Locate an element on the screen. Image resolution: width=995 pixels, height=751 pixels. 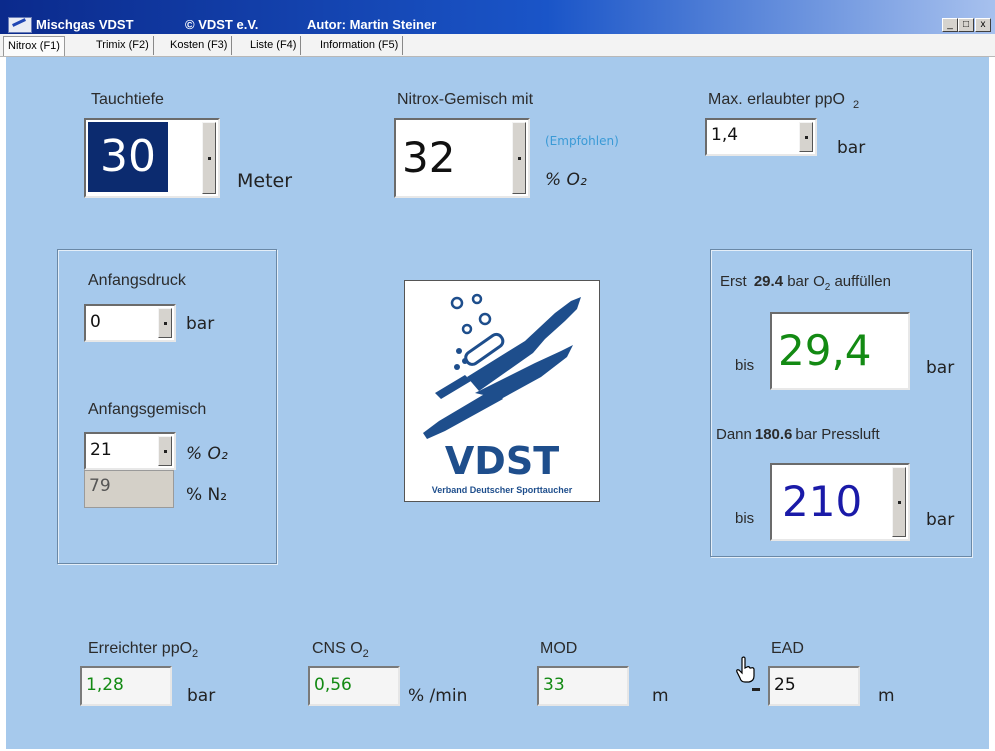
target-pressure-dropdown-arrow is located at coordinates (899, 502).